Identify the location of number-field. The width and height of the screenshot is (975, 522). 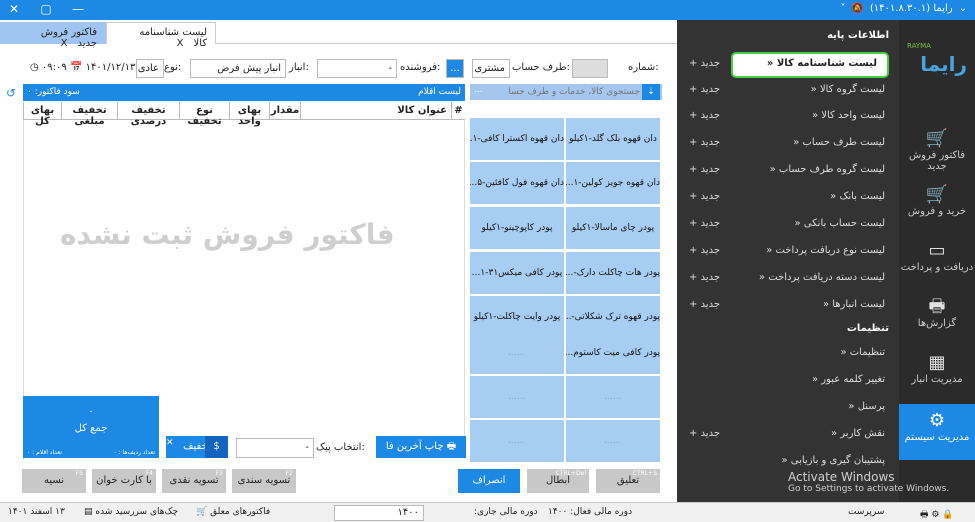
(590, 68).